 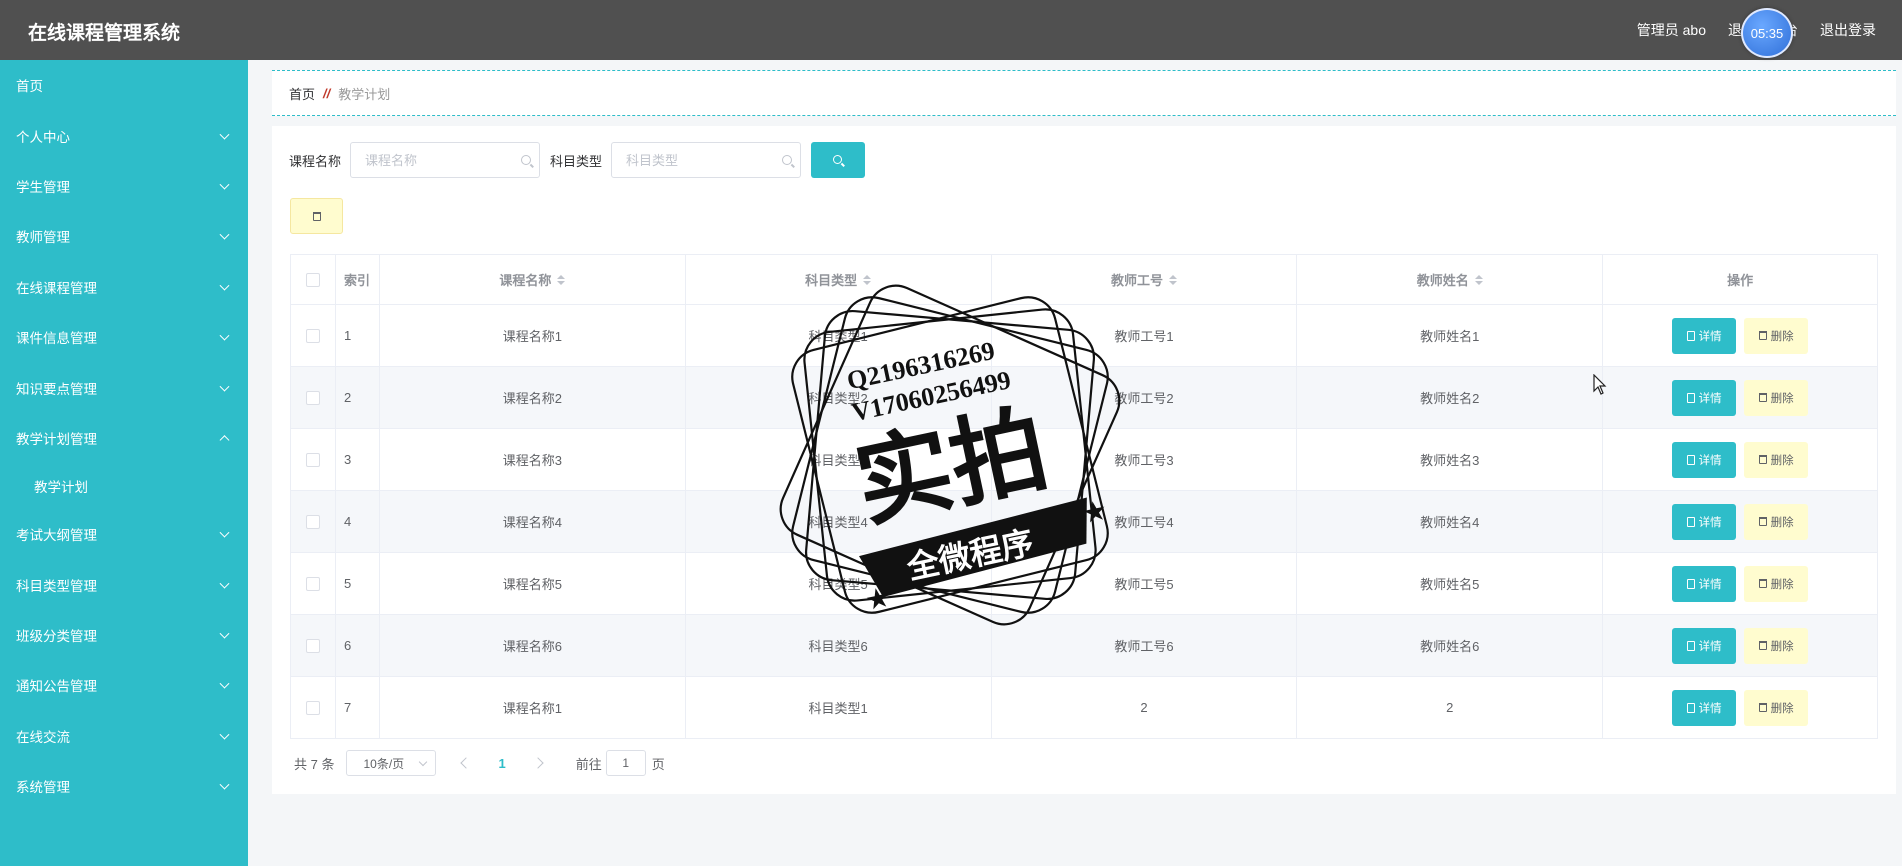 I want to click on sidebar-subitem: 教学计划, so click(x=124, y=486).